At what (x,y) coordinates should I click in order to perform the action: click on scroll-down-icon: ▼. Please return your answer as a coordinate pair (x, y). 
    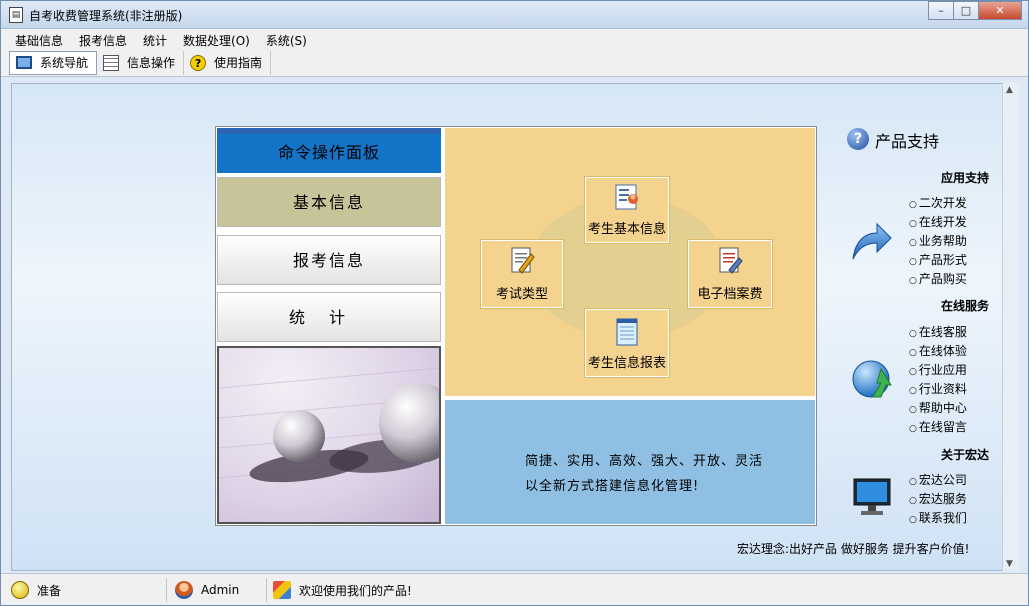
    Looking at the image, I should click on (1009, 564).